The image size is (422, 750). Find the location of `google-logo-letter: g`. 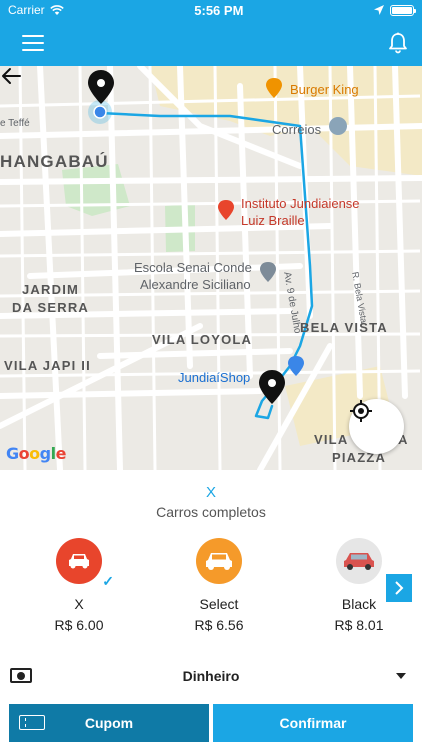

google-logo-letter: g is located at coordinates (45, 453).